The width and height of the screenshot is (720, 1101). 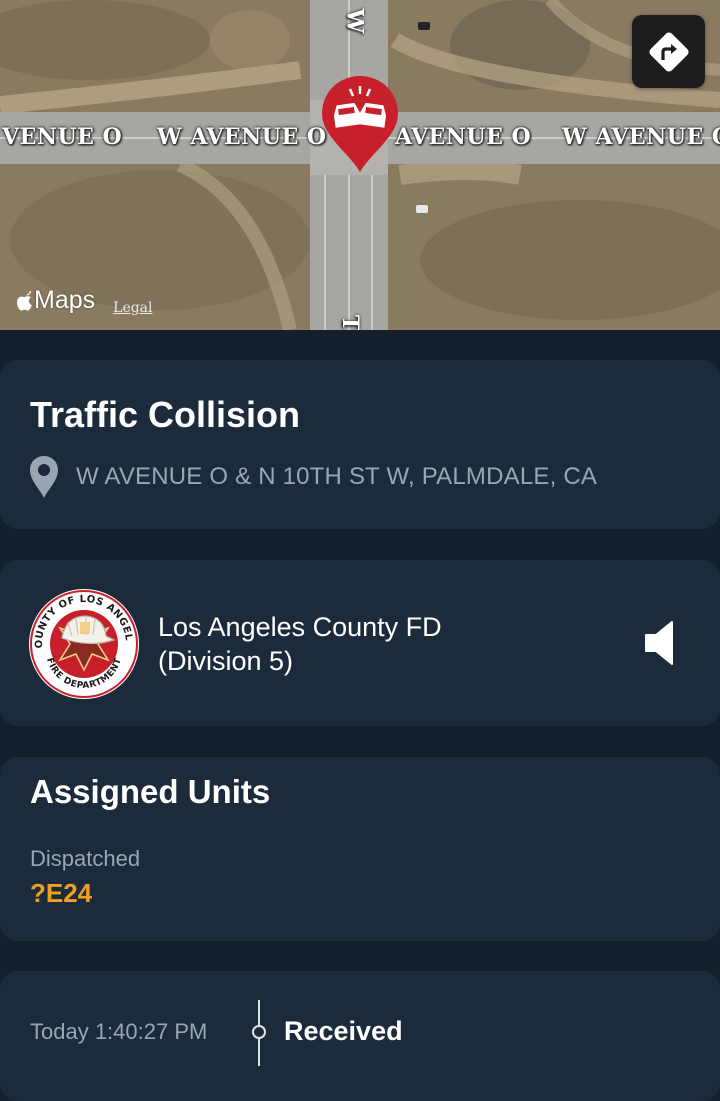 What do you see at coordinates (62, 137) in the screenshot?
I see `road-label: VENUE O` at bounding box center [62, 137].